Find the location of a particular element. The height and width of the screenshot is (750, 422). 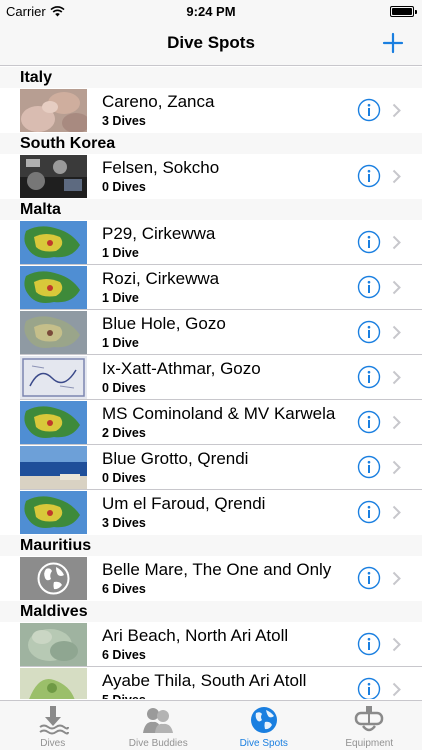

tab-dive-buddies: Dive Buddies is located at coordinates (159, 725).